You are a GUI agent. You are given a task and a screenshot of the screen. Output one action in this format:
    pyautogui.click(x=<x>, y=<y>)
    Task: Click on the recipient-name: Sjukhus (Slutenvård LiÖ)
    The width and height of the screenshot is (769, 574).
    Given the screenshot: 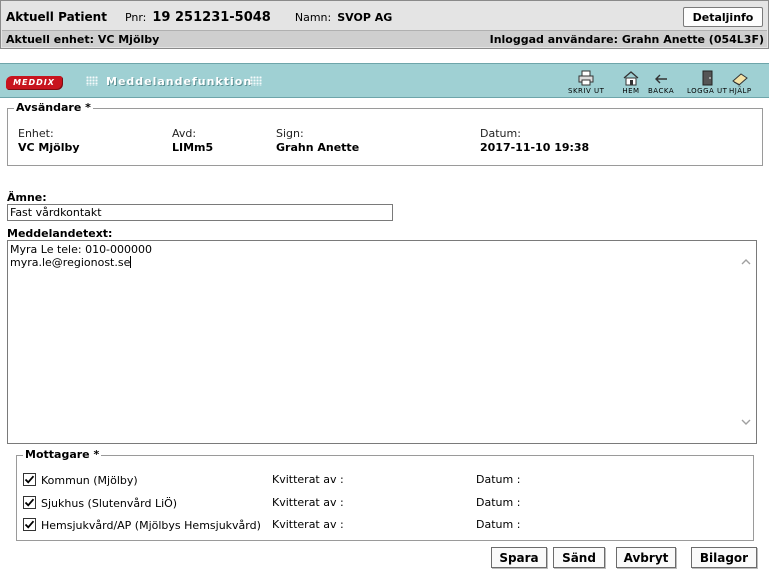 What is the action you would take?
    pyautogui.click(x=109, y=503)
    